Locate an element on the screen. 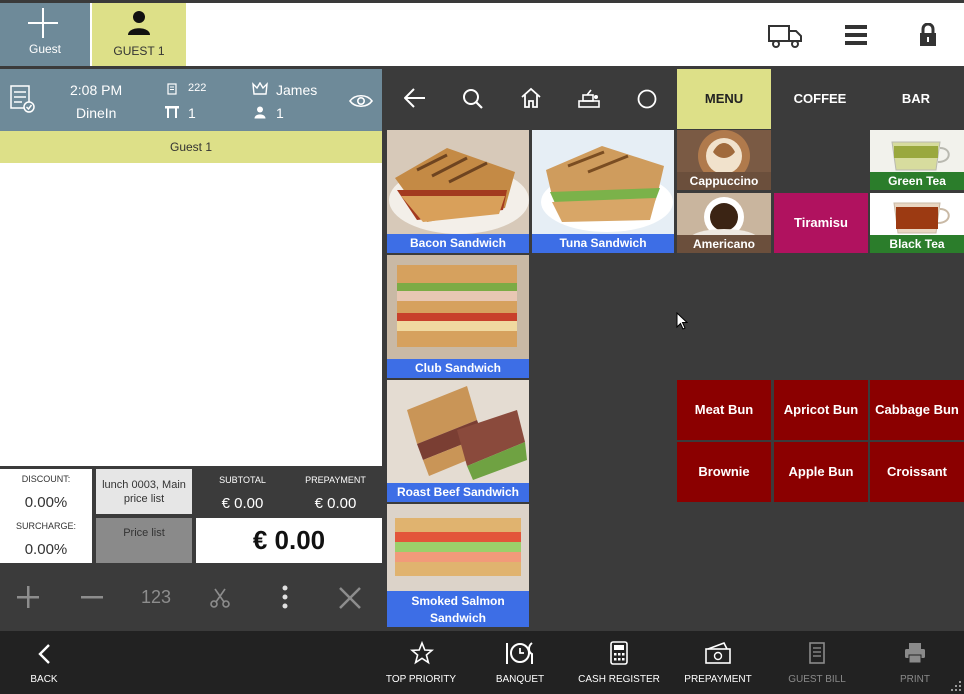 The height and width of the screenshot is (694, 964). product-label: Bacon Sandwich is located at coordinates (458, 243).